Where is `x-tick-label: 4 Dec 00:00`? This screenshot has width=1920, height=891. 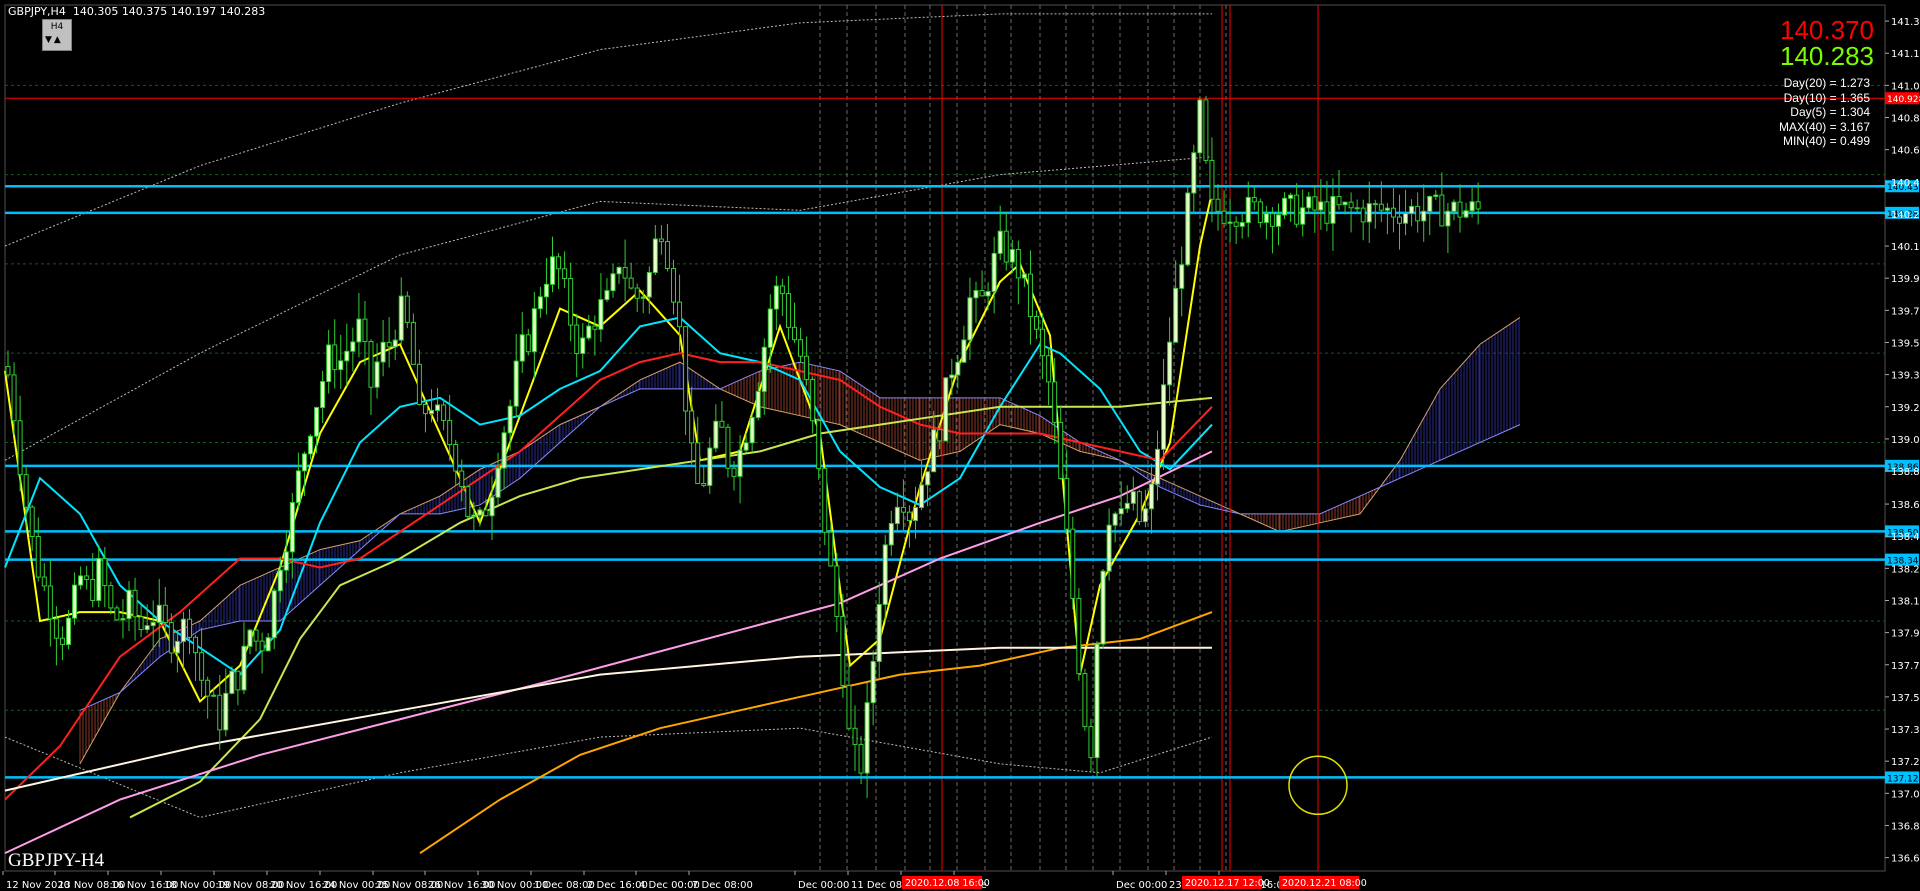
x-tick-label: 4 Dec 00:00 is located at coordinates (669, 885).